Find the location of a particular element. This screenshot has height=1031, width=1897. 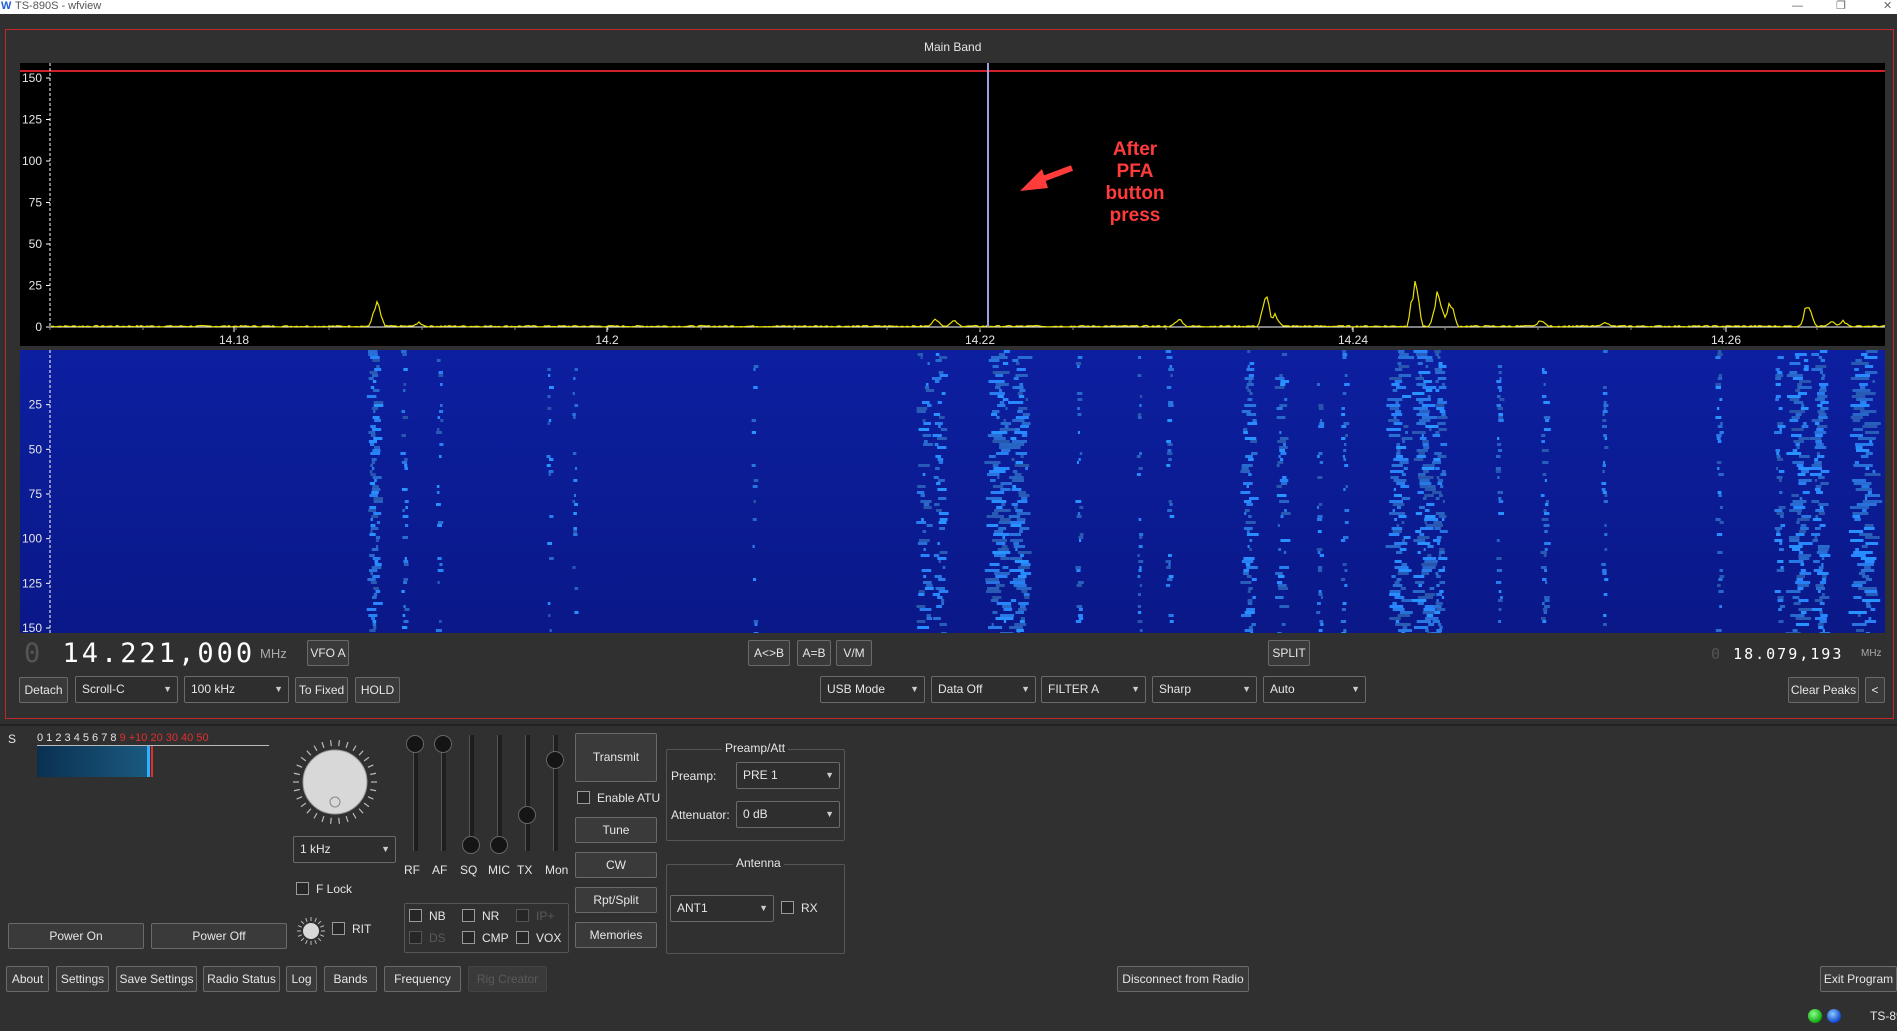

a-swap-b-button: A<>B is located at coordinates (769, 653).